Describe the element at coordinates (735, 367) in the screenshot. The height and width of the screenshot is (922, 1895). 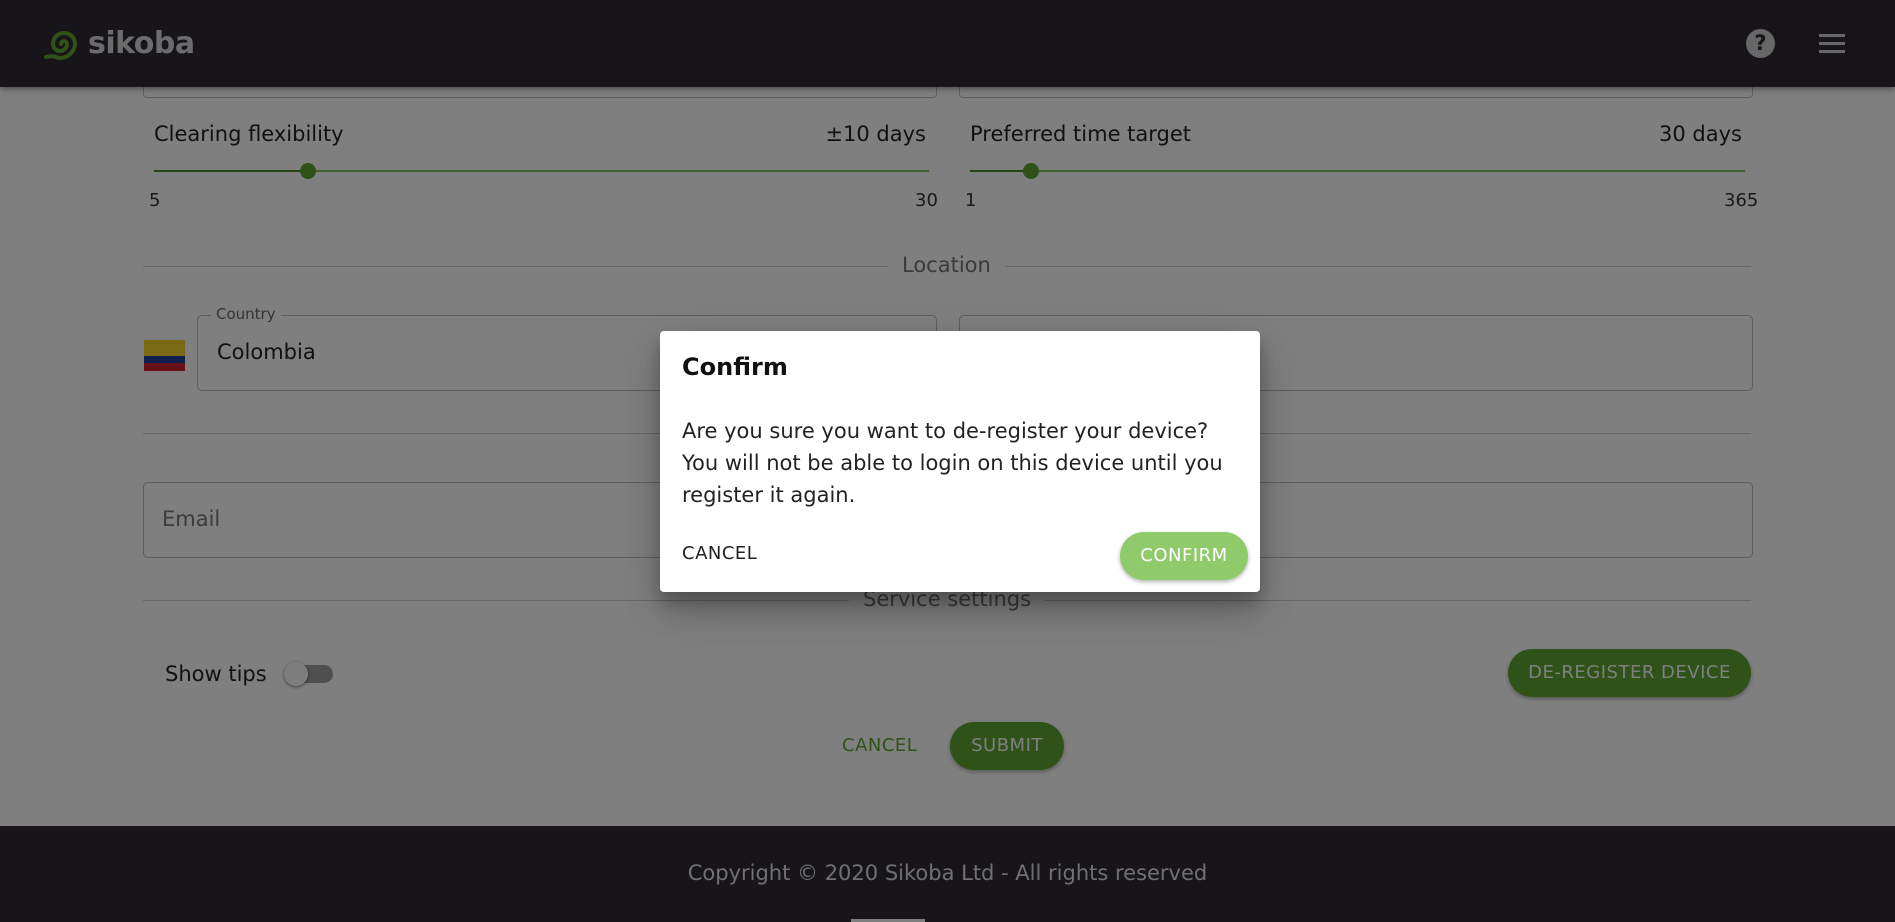
I see `dialog-title: Confirm` at that location.